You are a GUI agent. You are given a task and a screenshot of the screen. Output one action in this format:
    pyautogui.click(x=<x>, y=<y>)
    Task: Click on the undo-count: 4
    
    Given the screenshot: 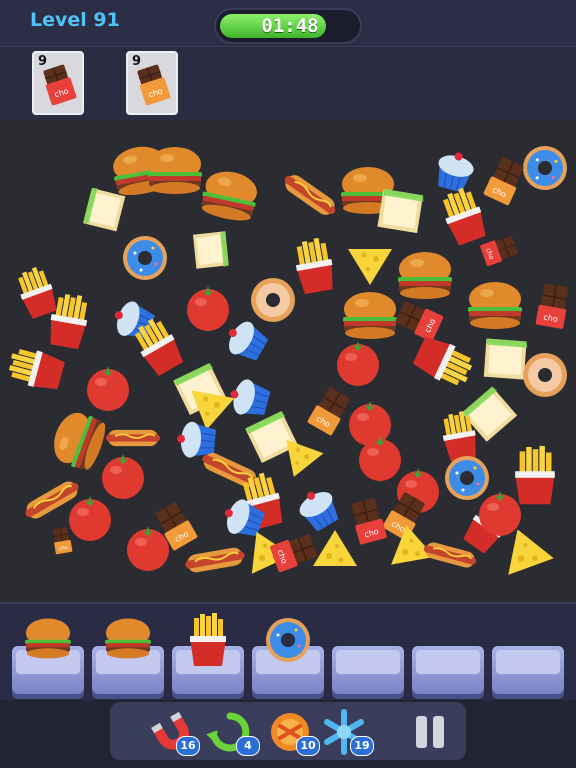 What is the action you would take?
    pyautogui.click(x=248, y=746)
    